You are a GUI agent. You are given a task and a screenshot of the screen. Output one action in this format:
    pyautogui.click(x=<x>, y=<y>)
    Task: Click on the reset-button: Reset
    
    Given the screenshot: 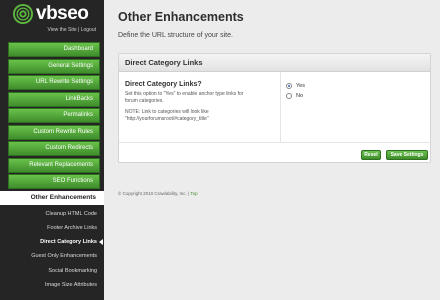 What is the action you would take?
    pyautogui.click(x=371, y=155)
    